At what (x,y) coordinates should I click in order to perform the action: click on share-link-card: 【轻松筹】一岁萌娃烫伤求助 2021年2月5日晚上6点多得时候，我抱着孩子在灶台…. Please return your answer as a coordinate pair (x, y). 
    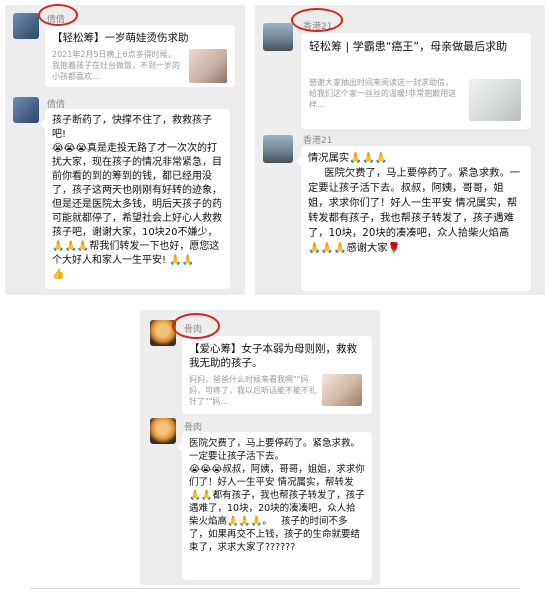
    Looking at the image, I should click on (140, 56).